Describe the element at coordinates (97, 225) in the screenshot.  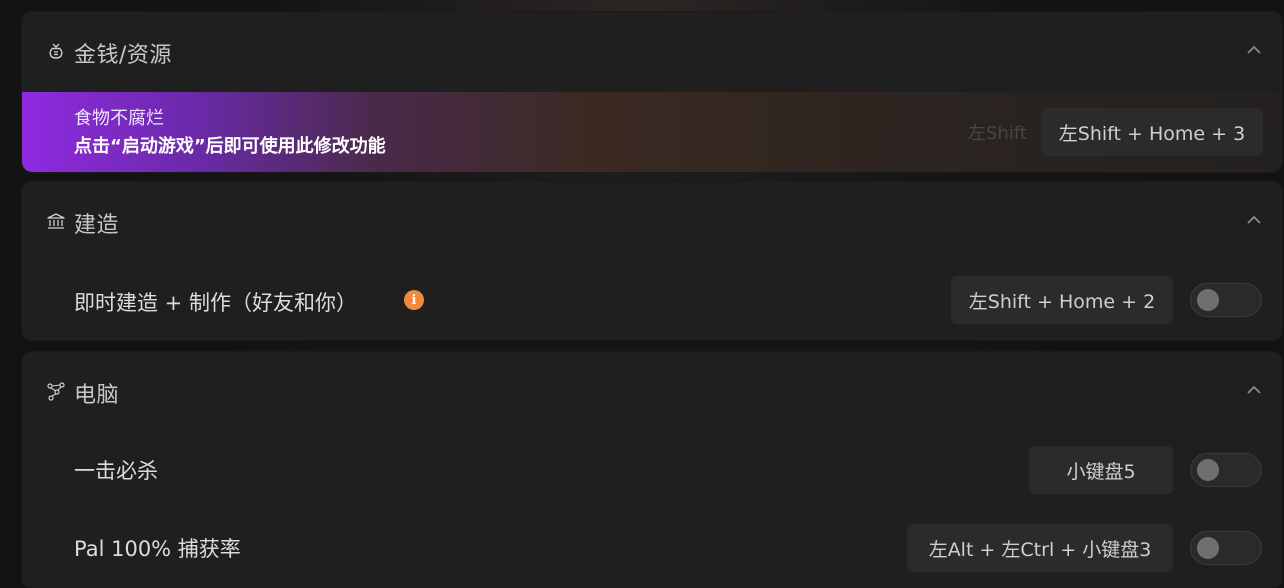
I see `section-title: 建造` at that location.